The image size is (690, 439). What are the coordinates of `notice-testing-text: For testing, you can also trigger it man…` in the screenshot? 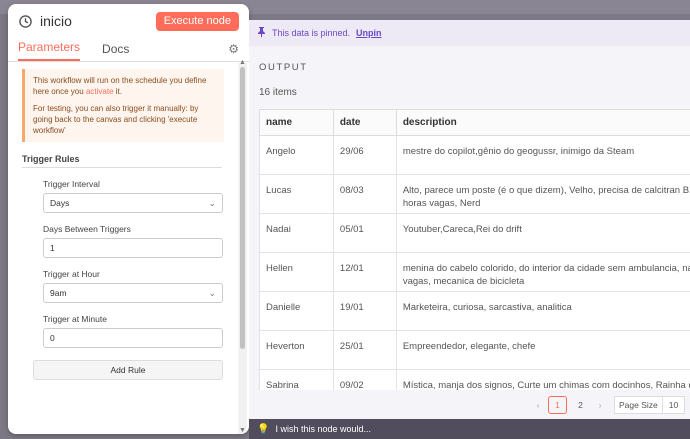 It's located at (116, 119).